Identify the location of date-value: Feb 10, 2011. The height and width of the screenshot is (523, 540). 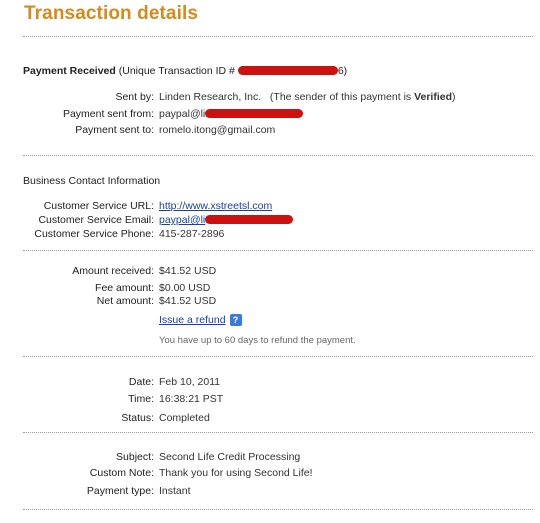
(190, 382).